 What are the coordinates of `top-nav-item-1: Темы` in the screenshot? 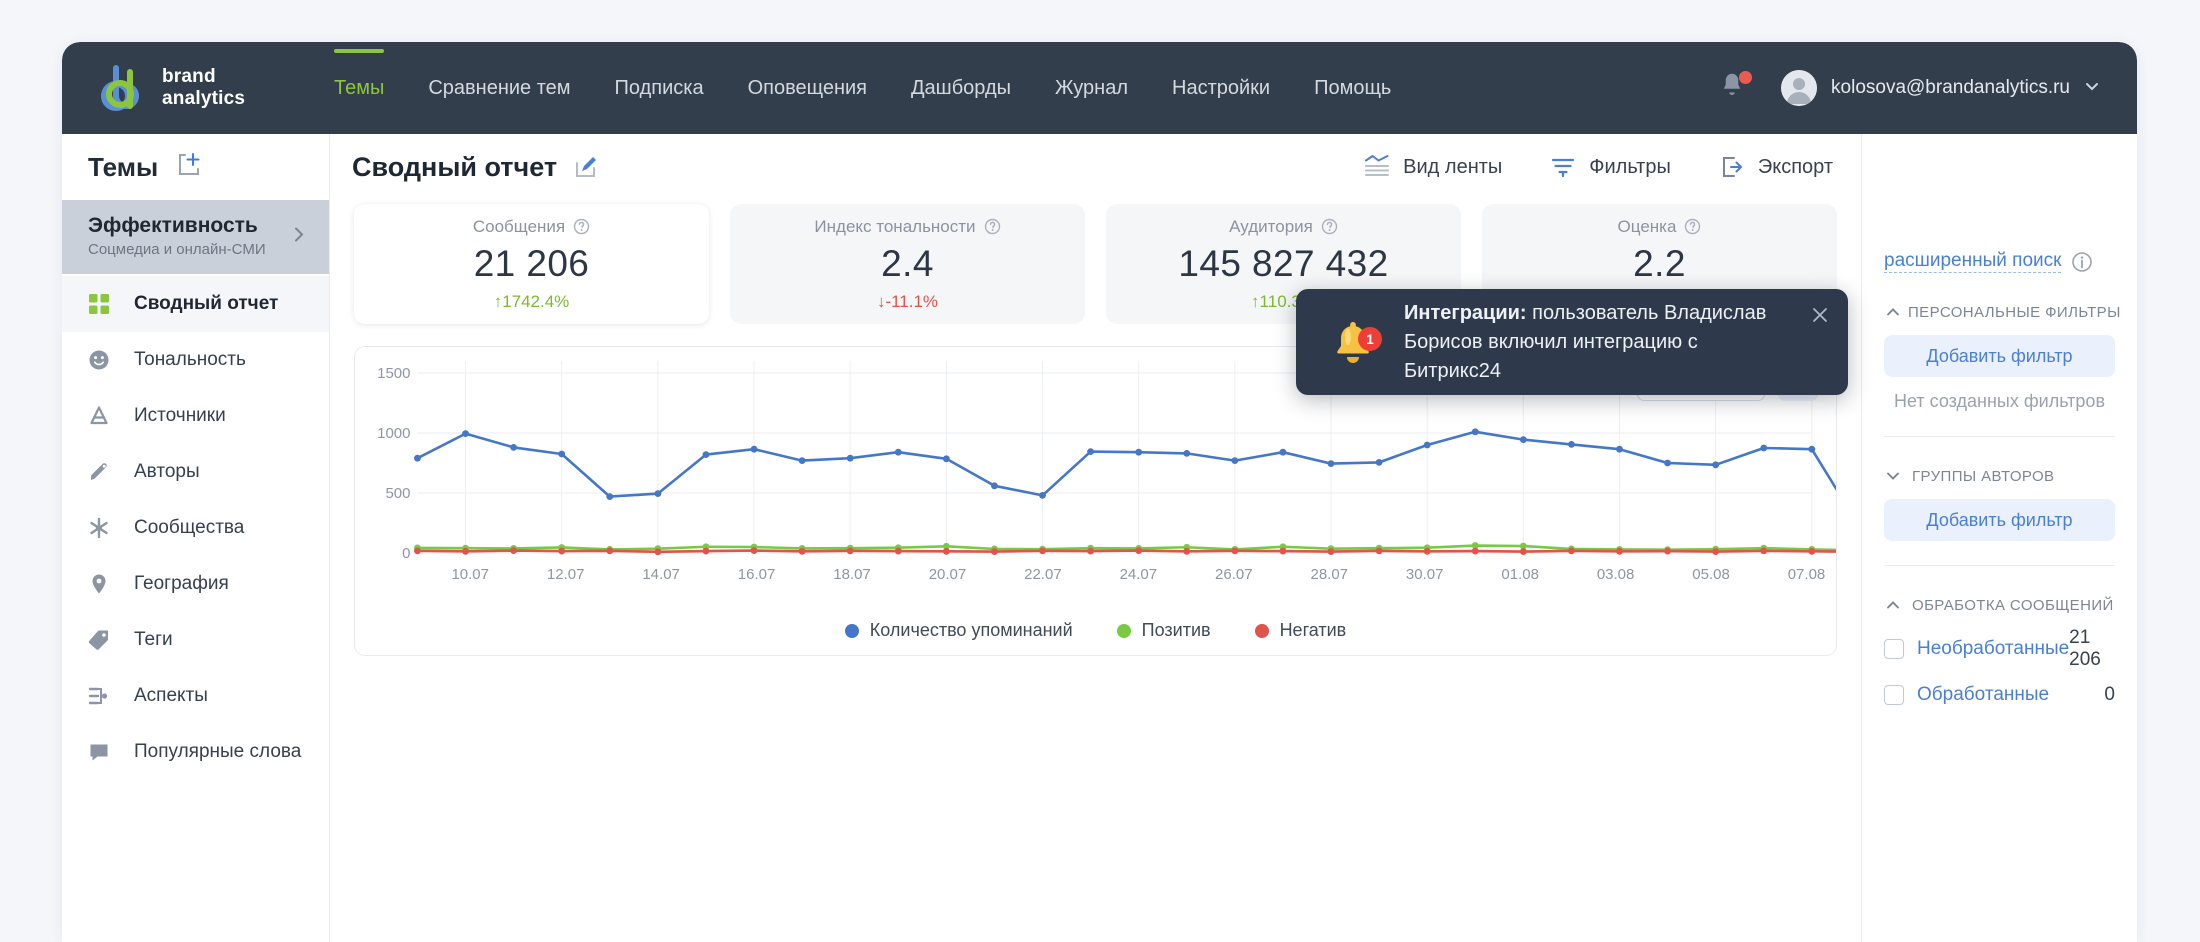 It's located at (359, 74).